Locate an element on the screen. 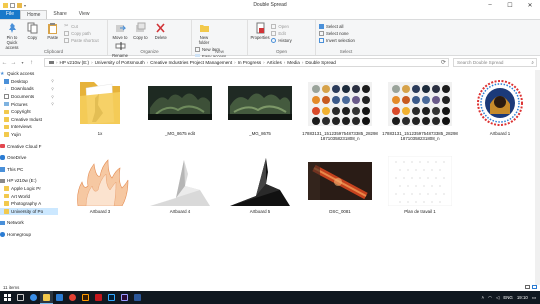 This screenshot has width=540, height=304. breadcrumb-item: Creative Industries Project Management is located at coordinates (191, 62).